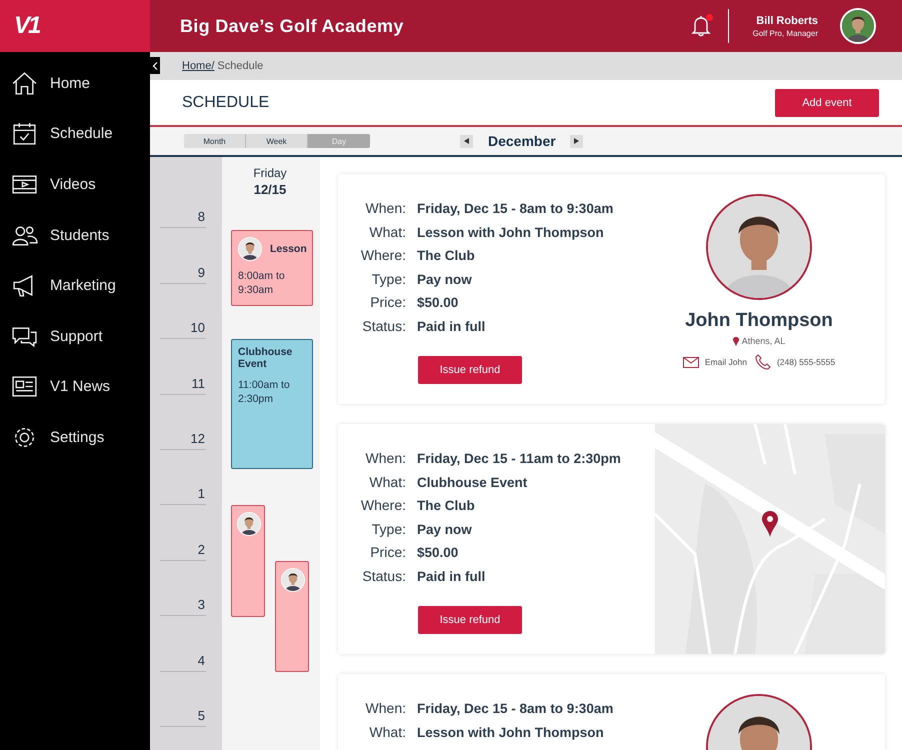  Describe the element at coordinates (700, 26) in the screenshot. I see `bell-icon` at that location.